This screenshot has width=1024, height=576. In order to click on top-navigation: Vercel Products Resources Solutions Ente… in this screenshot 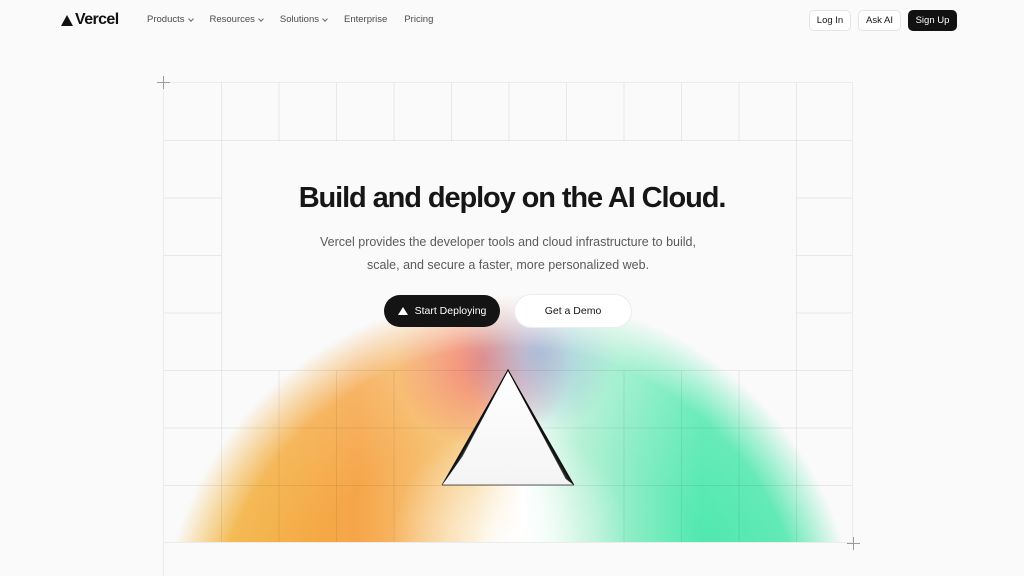, I will do `click(512, 20)`.